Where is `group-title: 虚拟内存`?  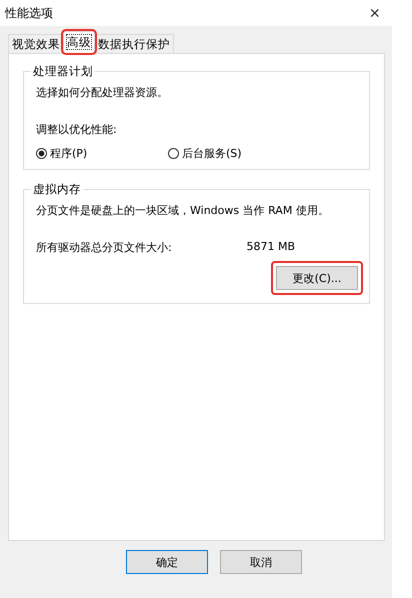 group-title: 虚拟内存 is located at coordinates (57, 189).